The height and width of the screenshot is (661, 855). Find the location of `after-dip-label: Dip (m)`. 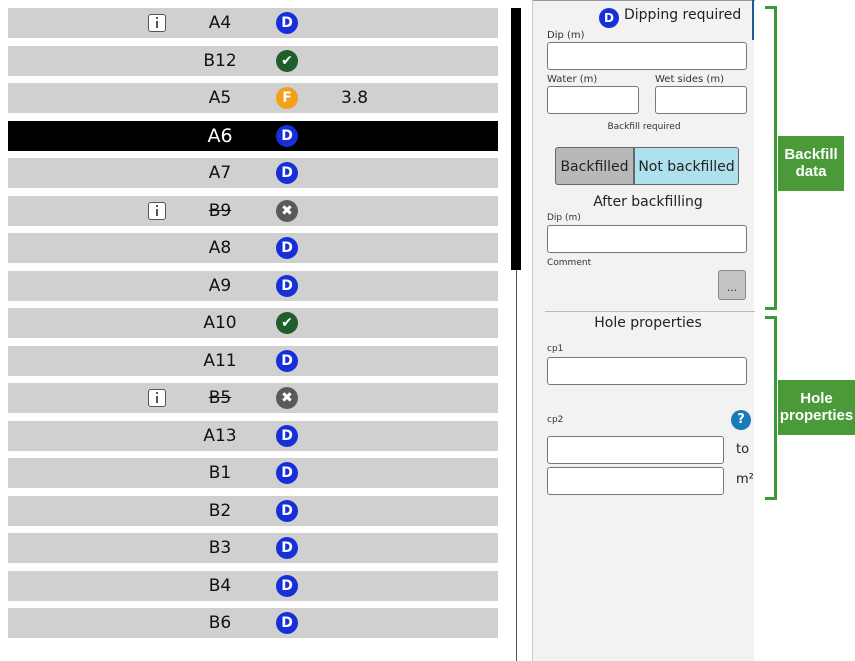

after-dip-label: Dip (m) is located at coordinates (564, 218).